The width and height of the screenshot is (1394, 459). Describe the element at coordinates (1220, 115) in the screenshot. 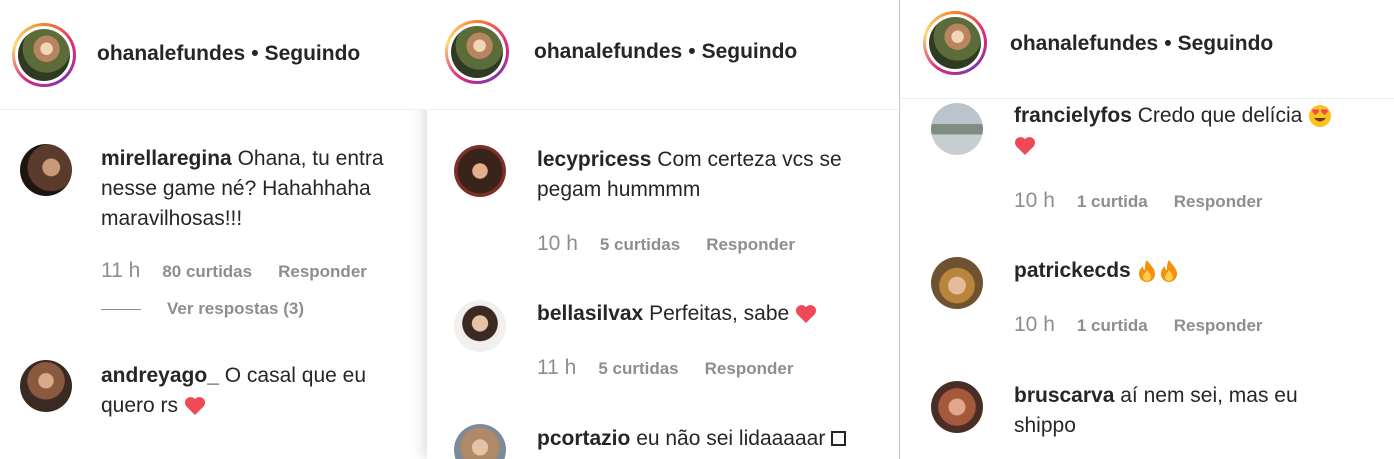

I see `comment-text: Credo que delícia` at that location.